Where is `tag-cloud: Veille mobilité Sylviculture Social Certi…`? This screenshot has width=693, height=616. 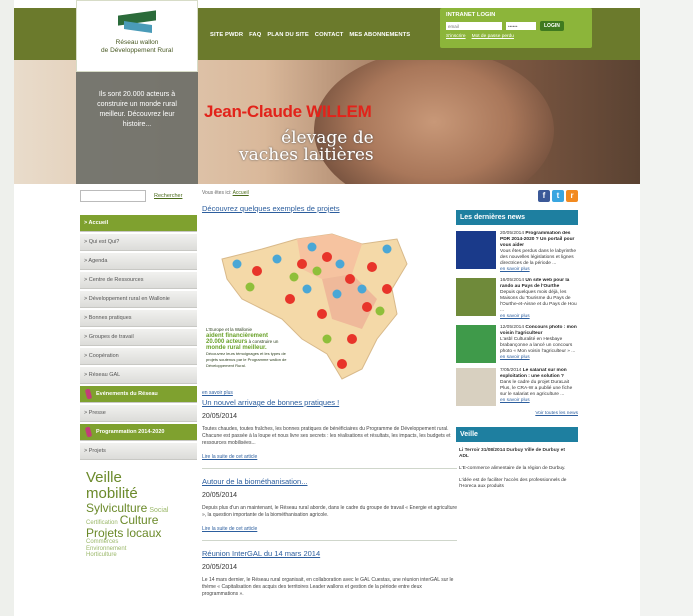
tag-cloud: Veille mobilité Sylviculture Social Certi… is located at coordinates (142, 514).